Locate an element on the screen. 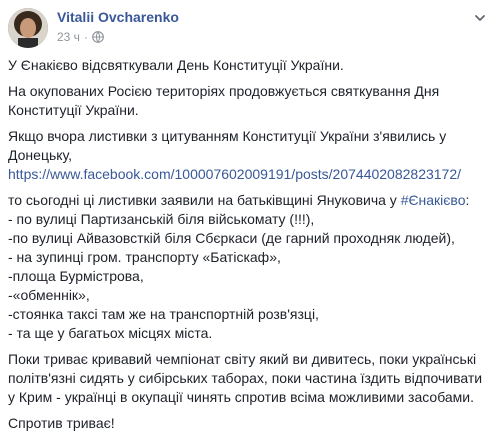 The width and height of the screenshot is (496, 440). text-line: Спротив триває! is located at coordinates (61, 423).